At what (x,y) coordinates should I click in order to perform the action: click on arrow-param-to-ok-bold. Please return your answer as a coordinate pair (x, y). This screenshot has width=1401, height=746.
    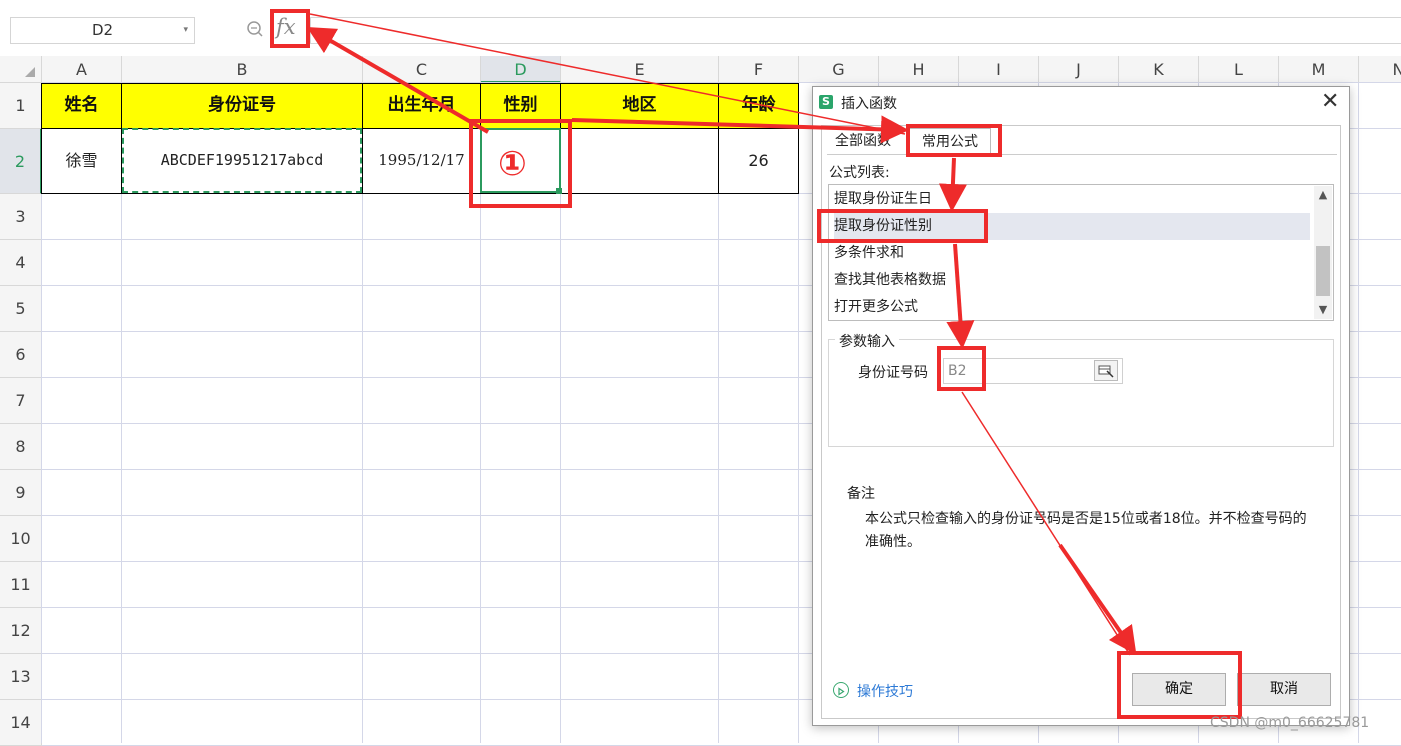
    Looking at the image, I should click on (1097, 599).